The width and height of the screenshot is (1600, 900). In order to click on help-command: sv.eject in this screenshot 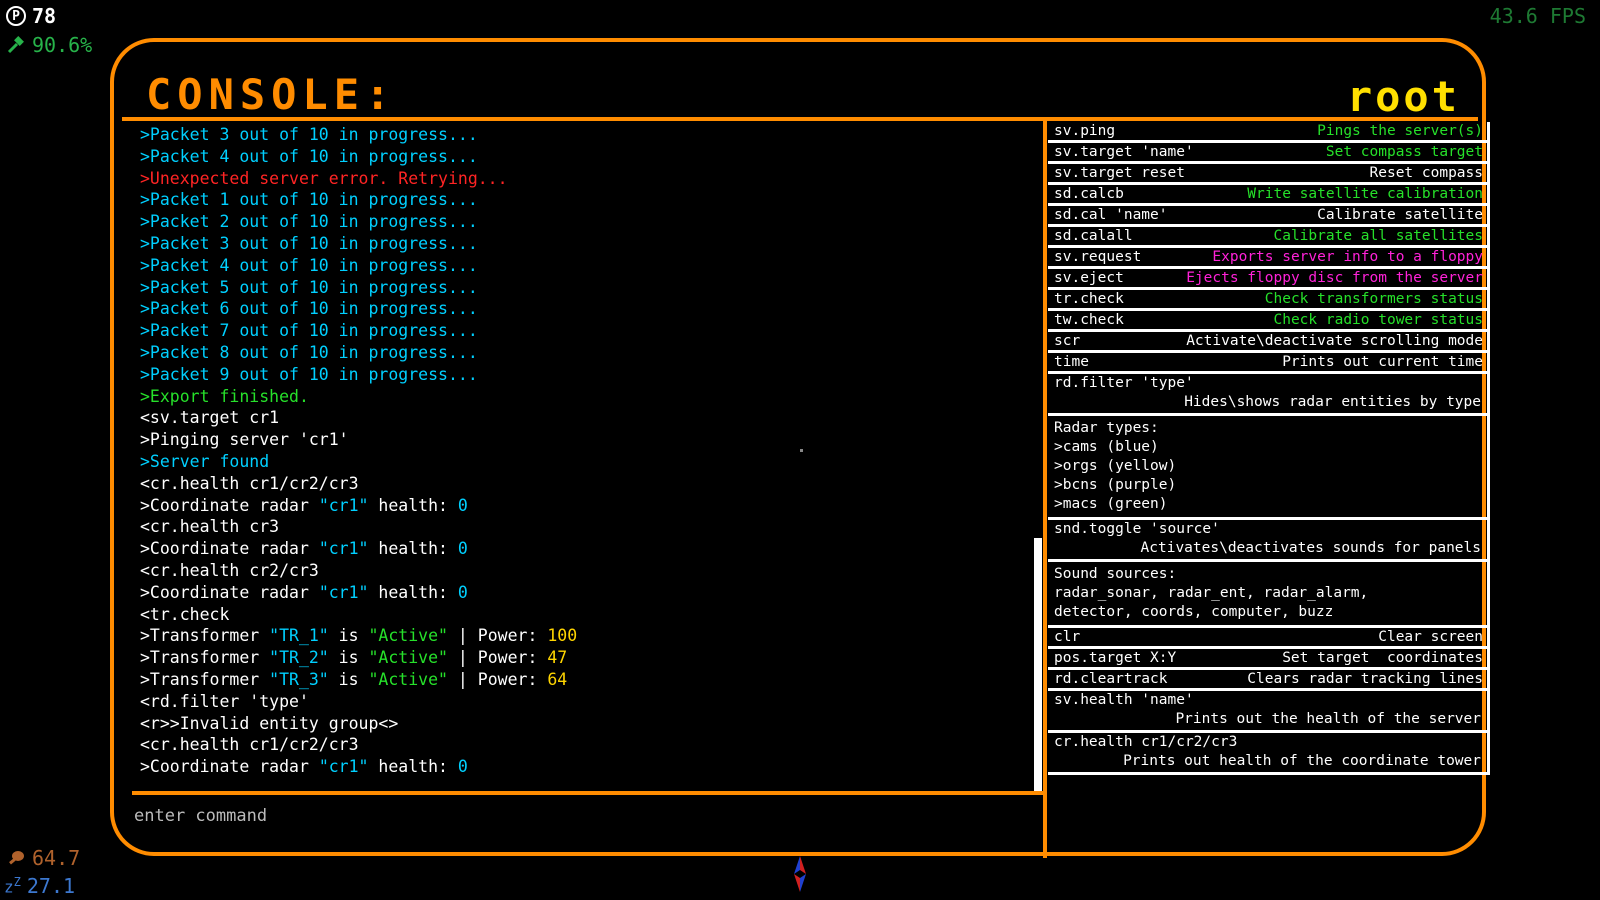, I will do `click(1089, 278)`.